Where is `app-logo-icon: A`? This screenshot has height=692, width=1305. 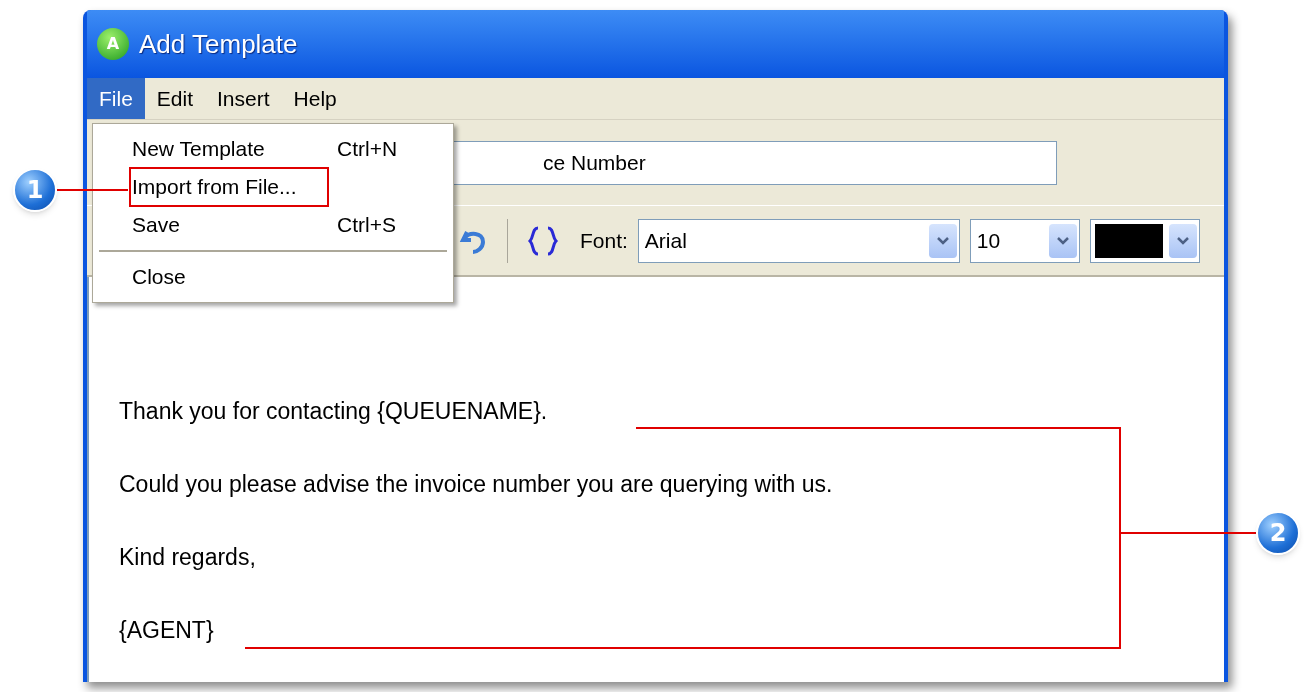
app-logo-icon: A is located at coordinates (113, 44).